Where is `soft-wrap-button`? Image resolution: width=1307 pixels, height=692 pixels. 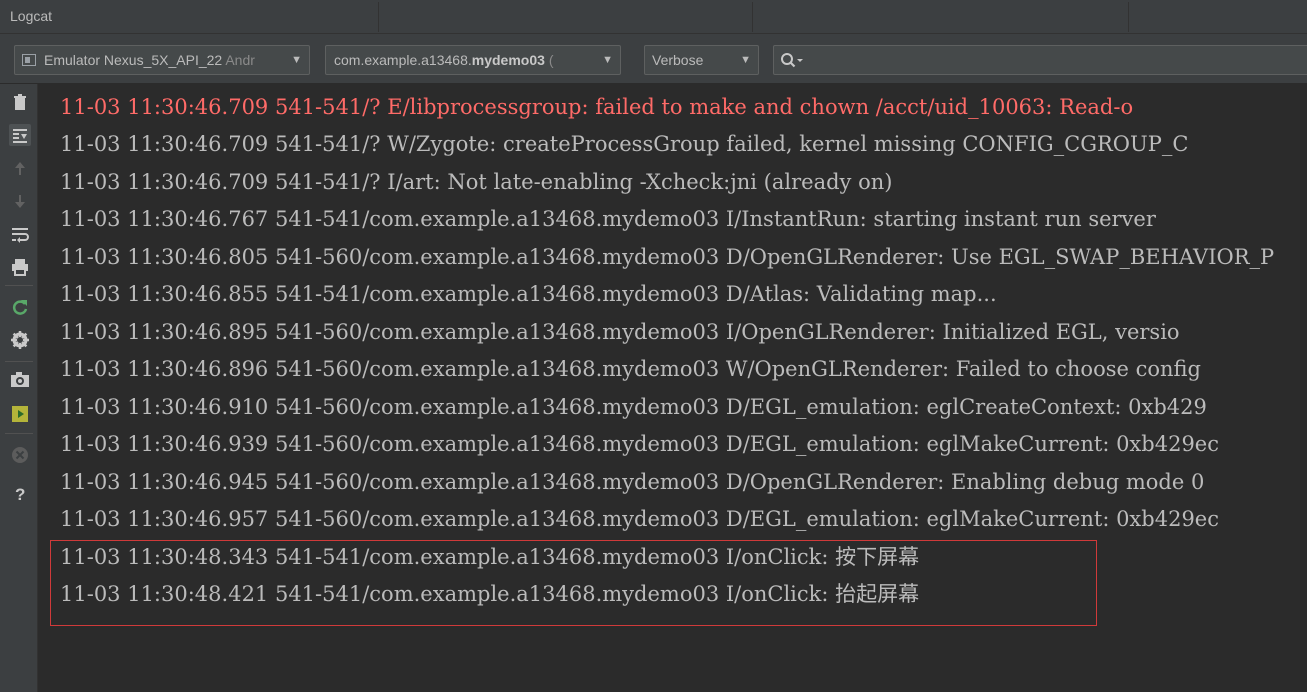
soft-wrap-button is located at coordinates (20, 234).